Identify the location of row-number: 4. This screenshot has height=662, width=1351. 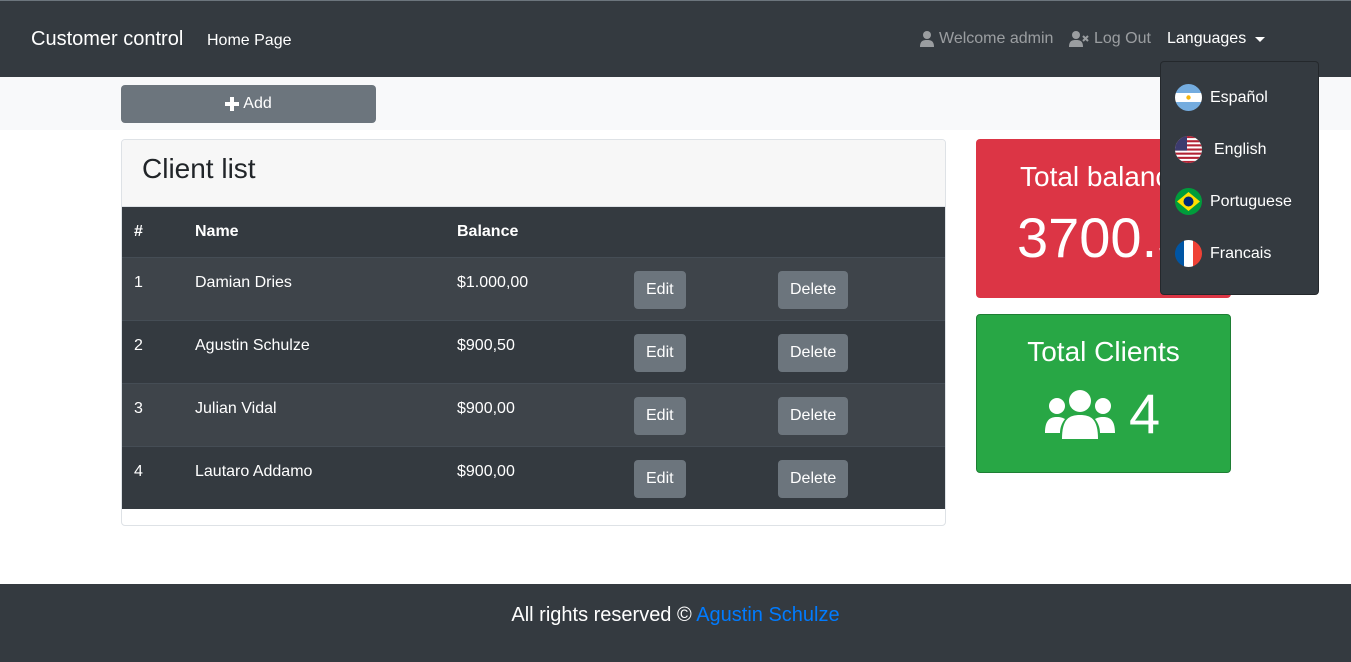
(152, 477).